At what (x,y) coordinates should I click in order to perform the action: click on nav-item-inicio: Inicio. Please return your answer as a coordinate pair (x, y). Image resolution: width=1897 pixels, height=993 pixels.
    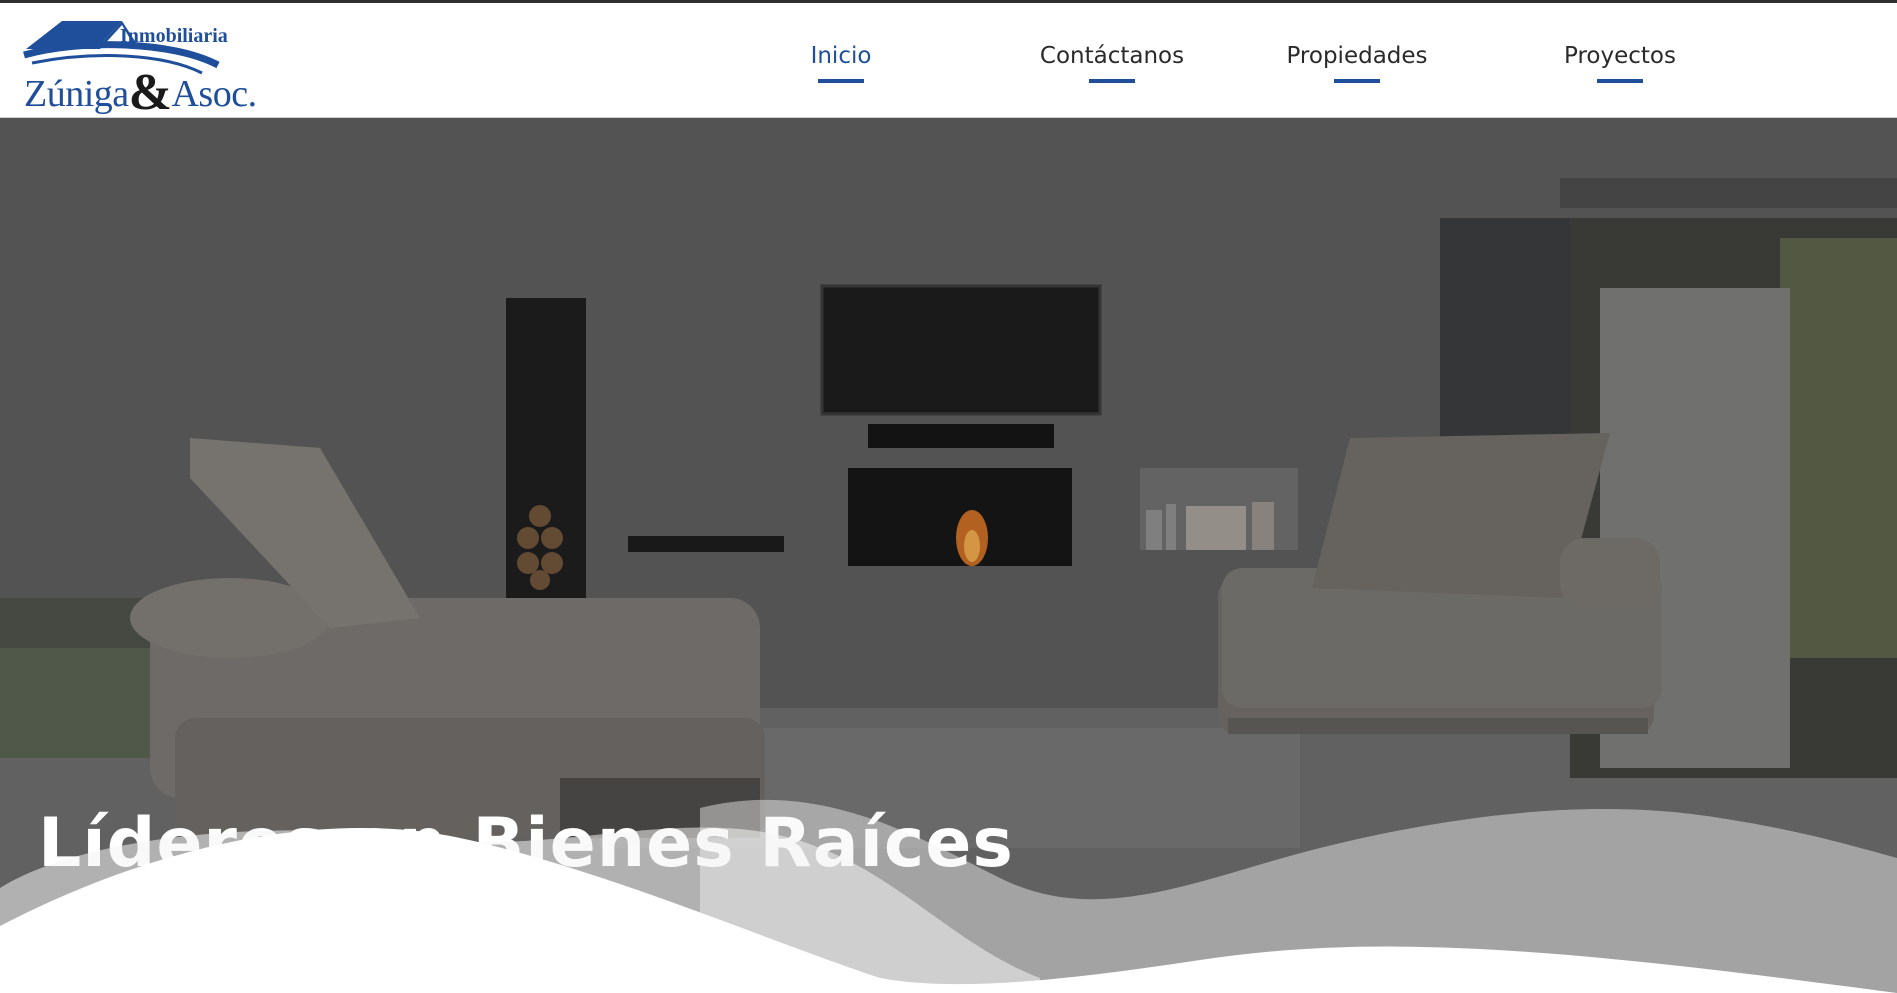
    Looking at the image, I should click on (841, 63).